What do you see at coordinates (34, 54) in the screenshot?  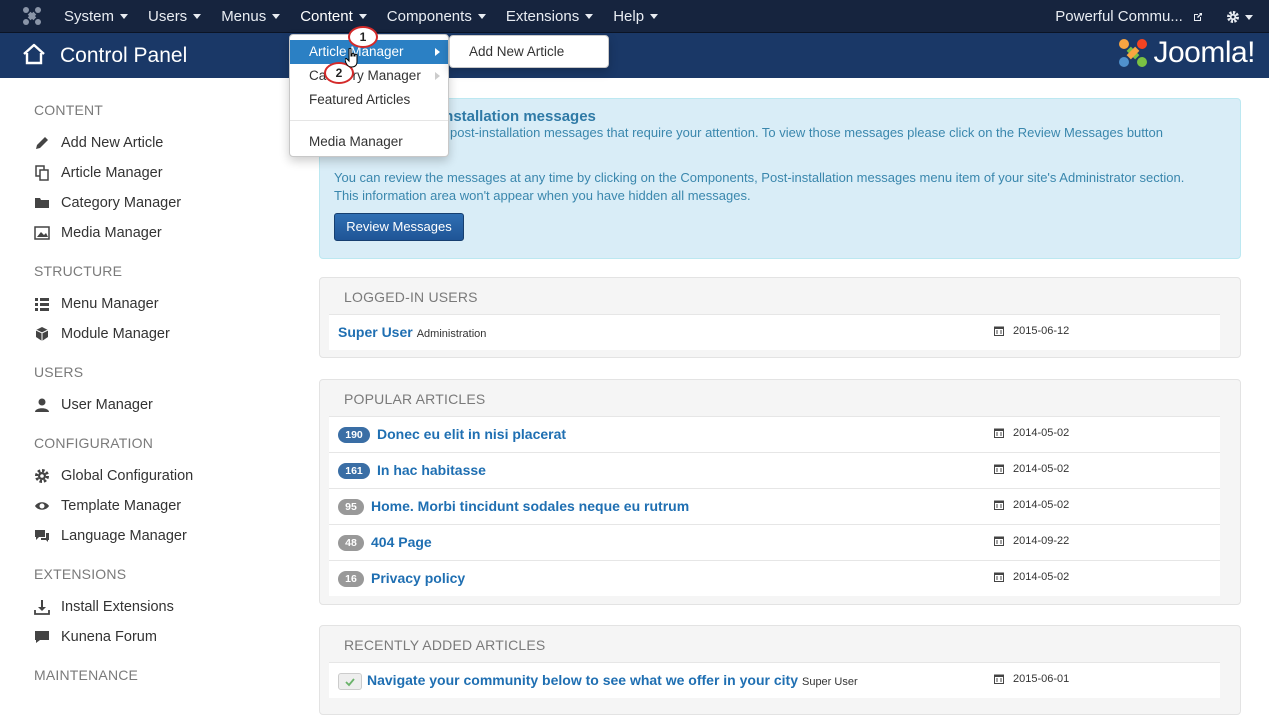 I see `home-icon` at bounding box center [34, 54].